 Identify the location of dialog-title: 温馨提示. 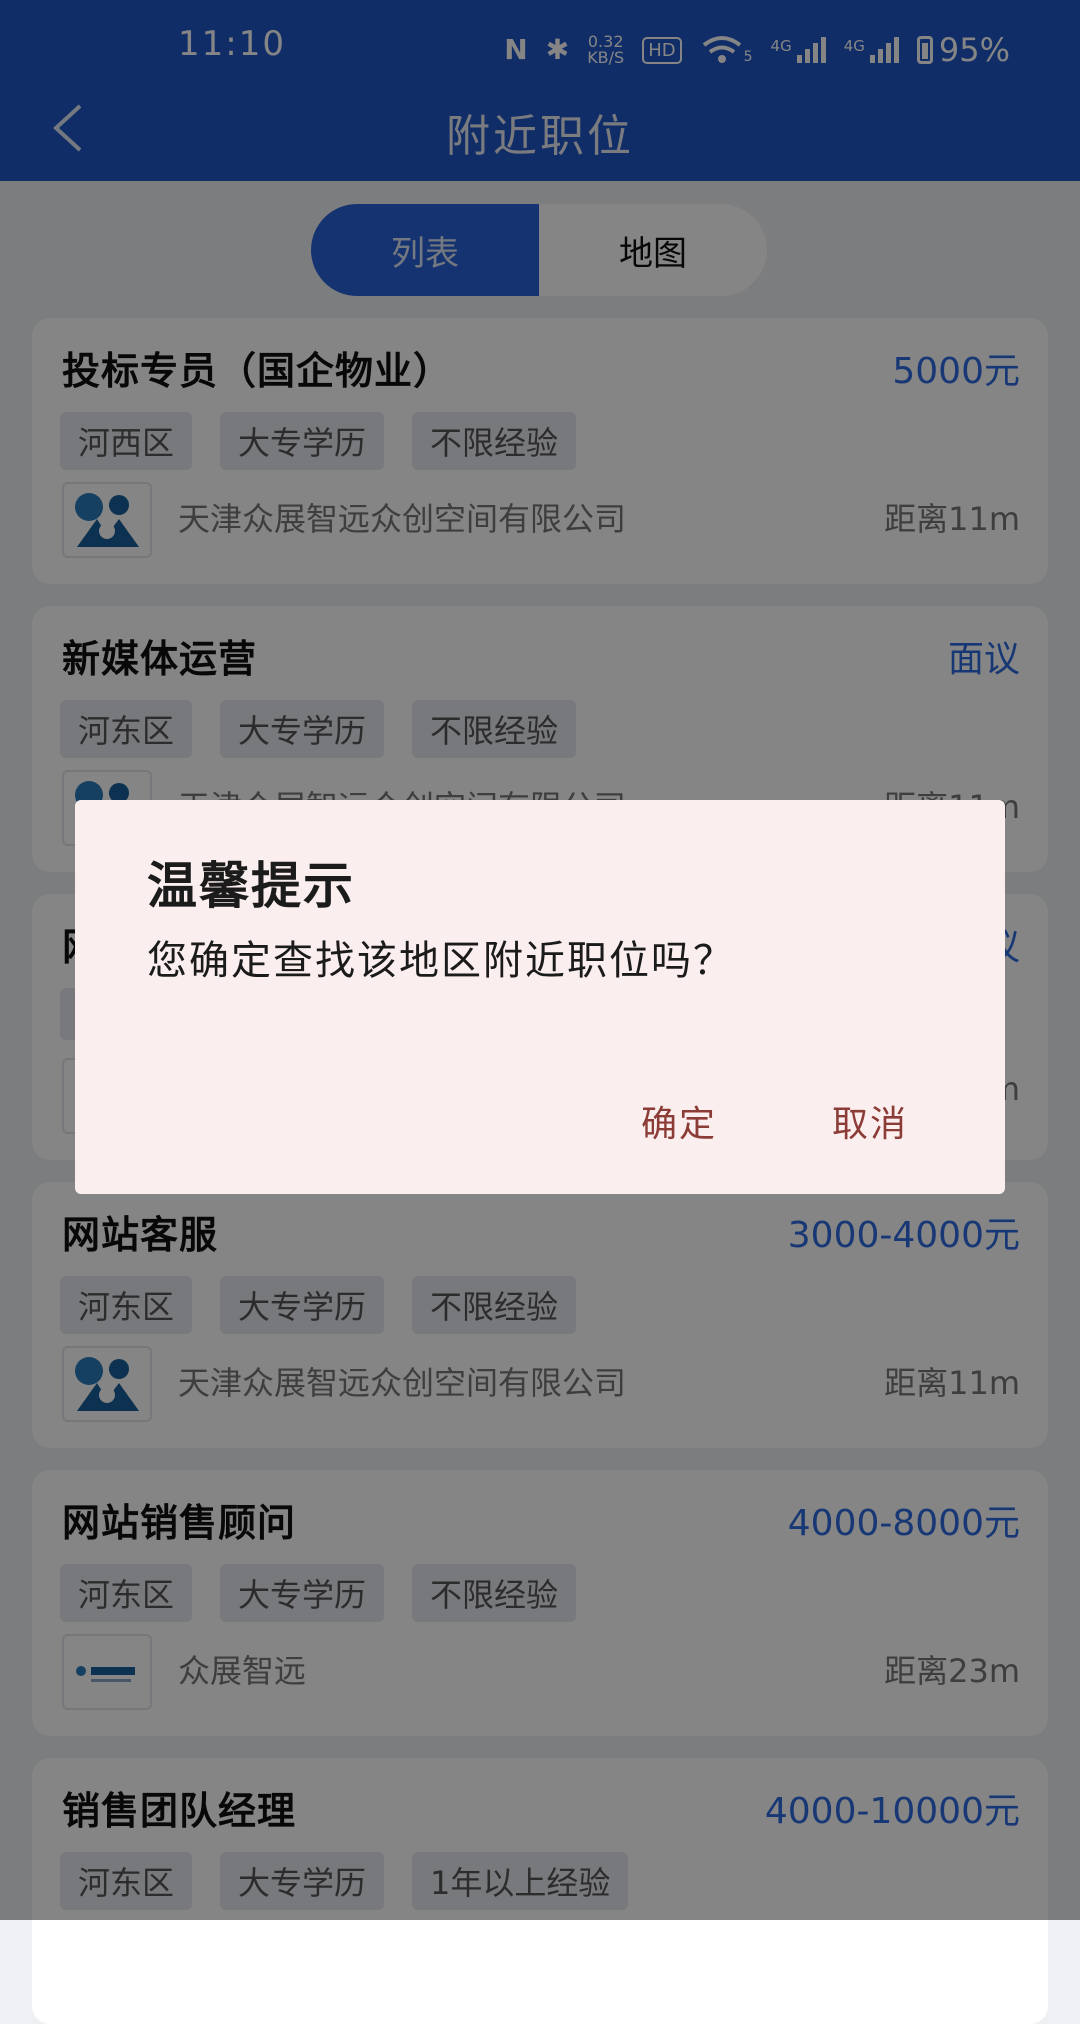
(251, 886).